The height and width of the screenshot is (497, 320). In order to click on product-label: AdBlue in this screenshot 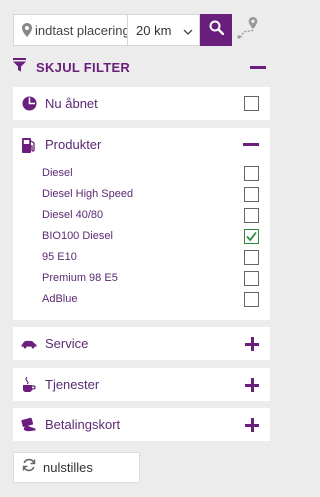, I will do `click(60, 299)`.